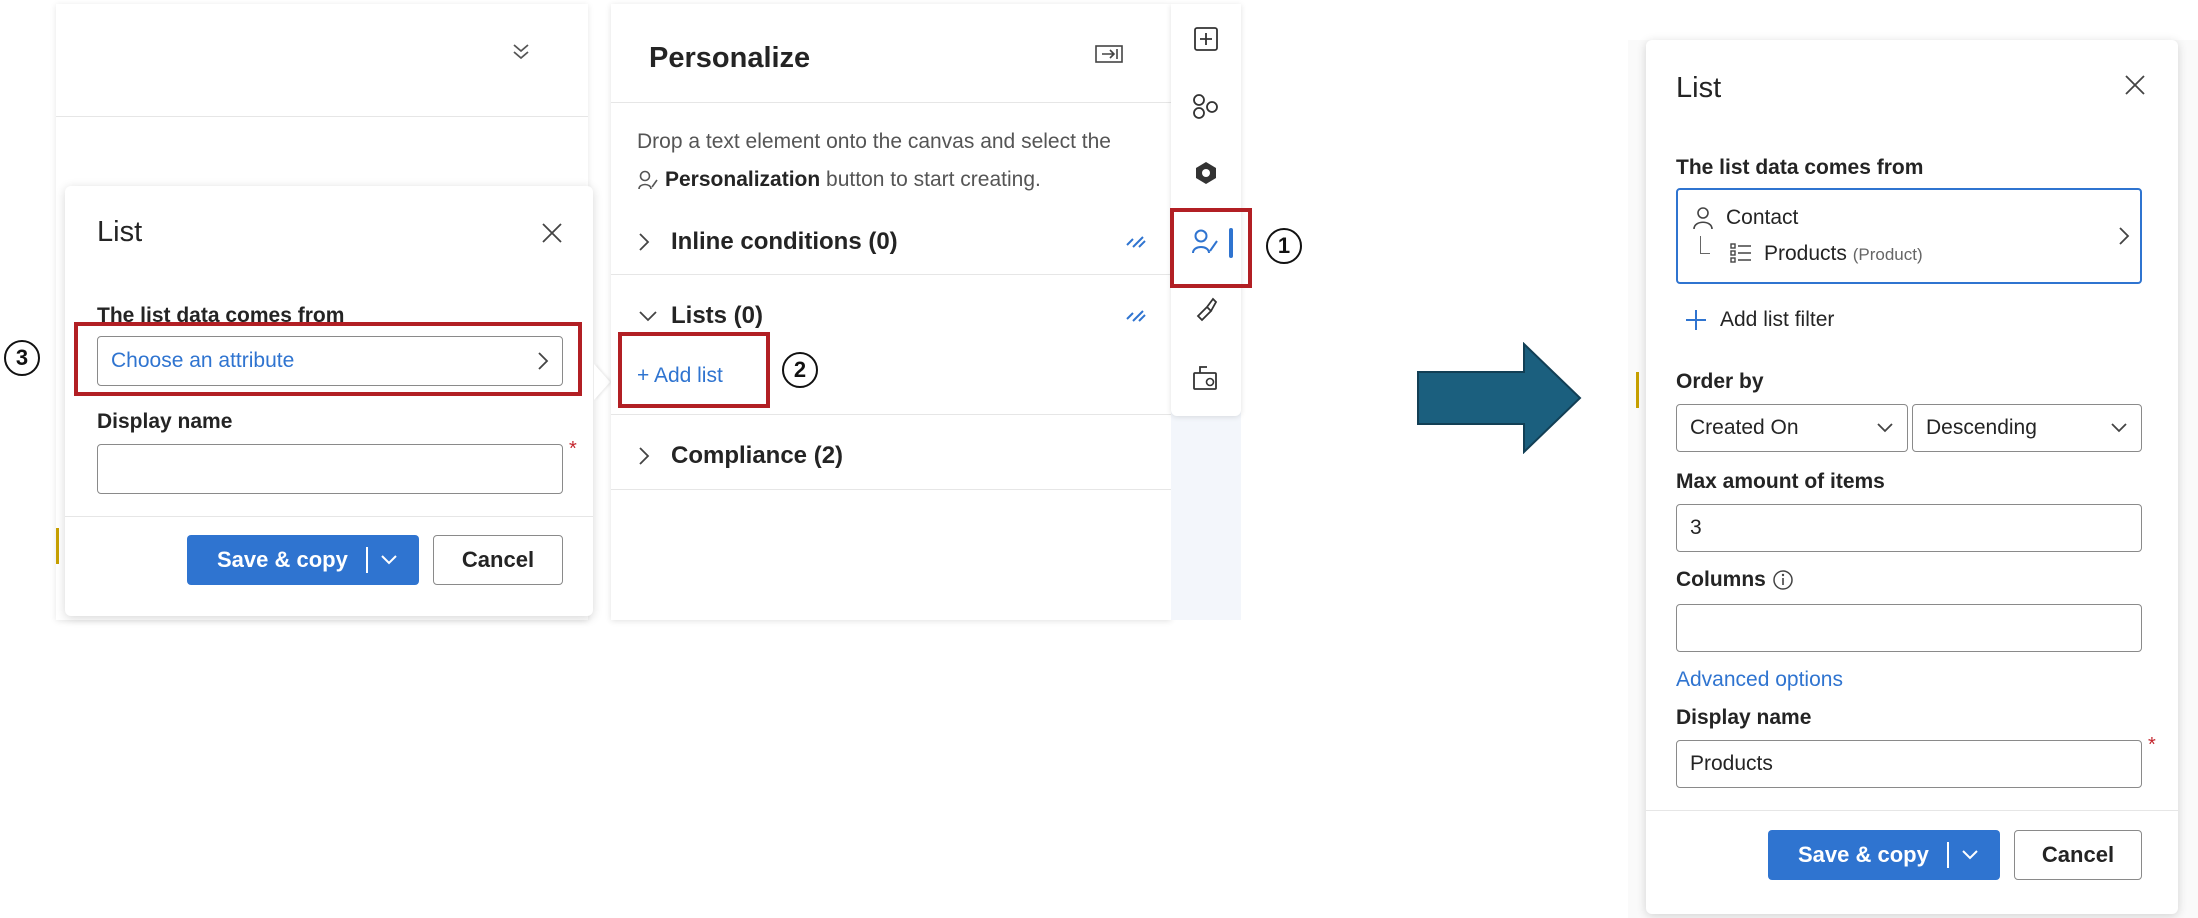 The height and width of the screenshot is (918, 2198). Describe the element at coordinates (1720, 381) in the screenshot. I see `order-by-label: Order by` at that location.